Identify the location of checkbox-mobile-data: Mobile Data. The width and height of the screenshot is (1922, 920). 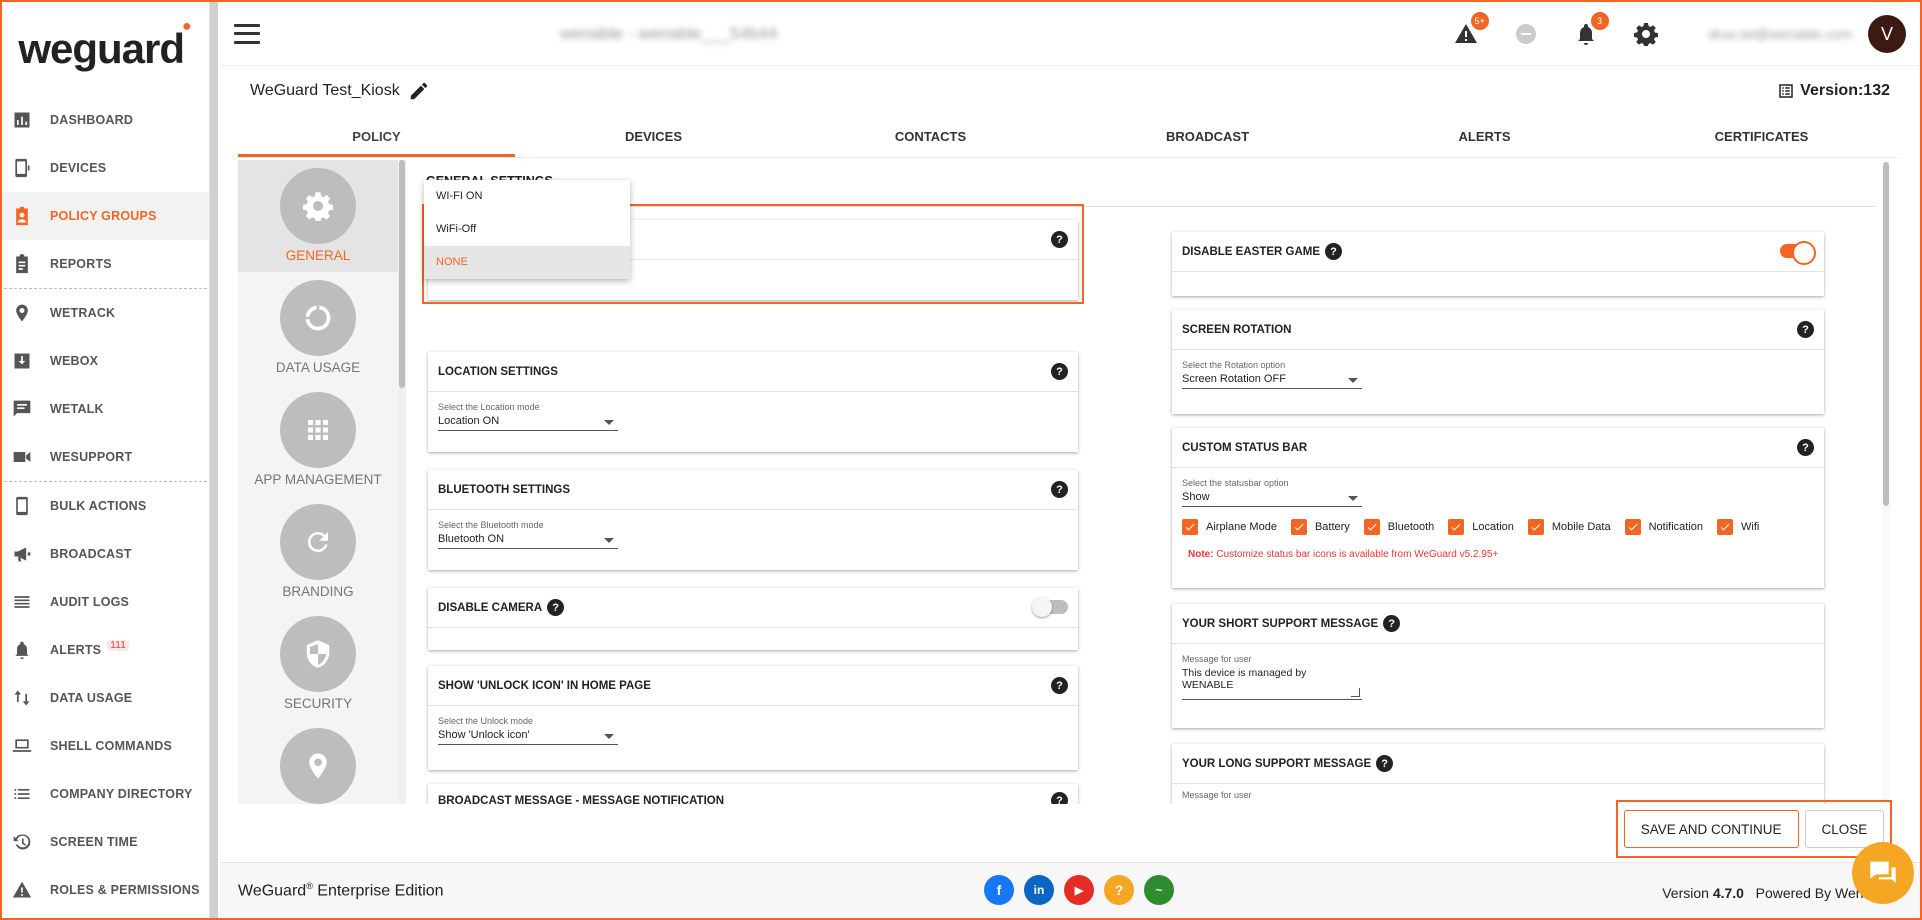
(1569, 527).